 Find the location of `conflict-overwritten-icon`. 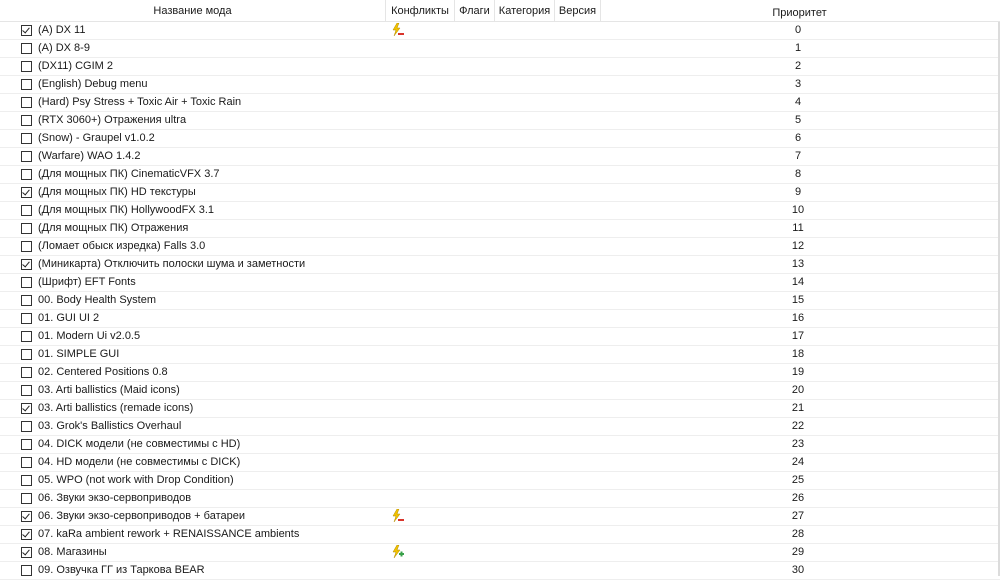

conflict-overwritten-icon is located at coordinates (398, 29).